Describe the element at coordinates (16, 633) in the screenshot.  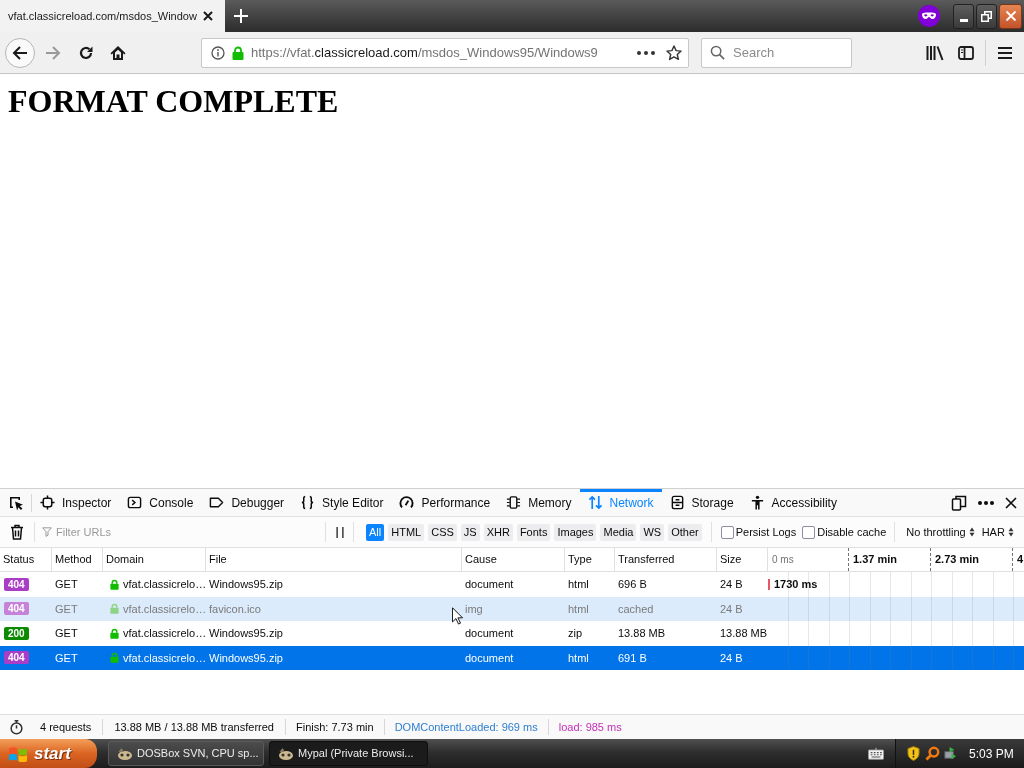
I see `status-badge: 200` at that location.